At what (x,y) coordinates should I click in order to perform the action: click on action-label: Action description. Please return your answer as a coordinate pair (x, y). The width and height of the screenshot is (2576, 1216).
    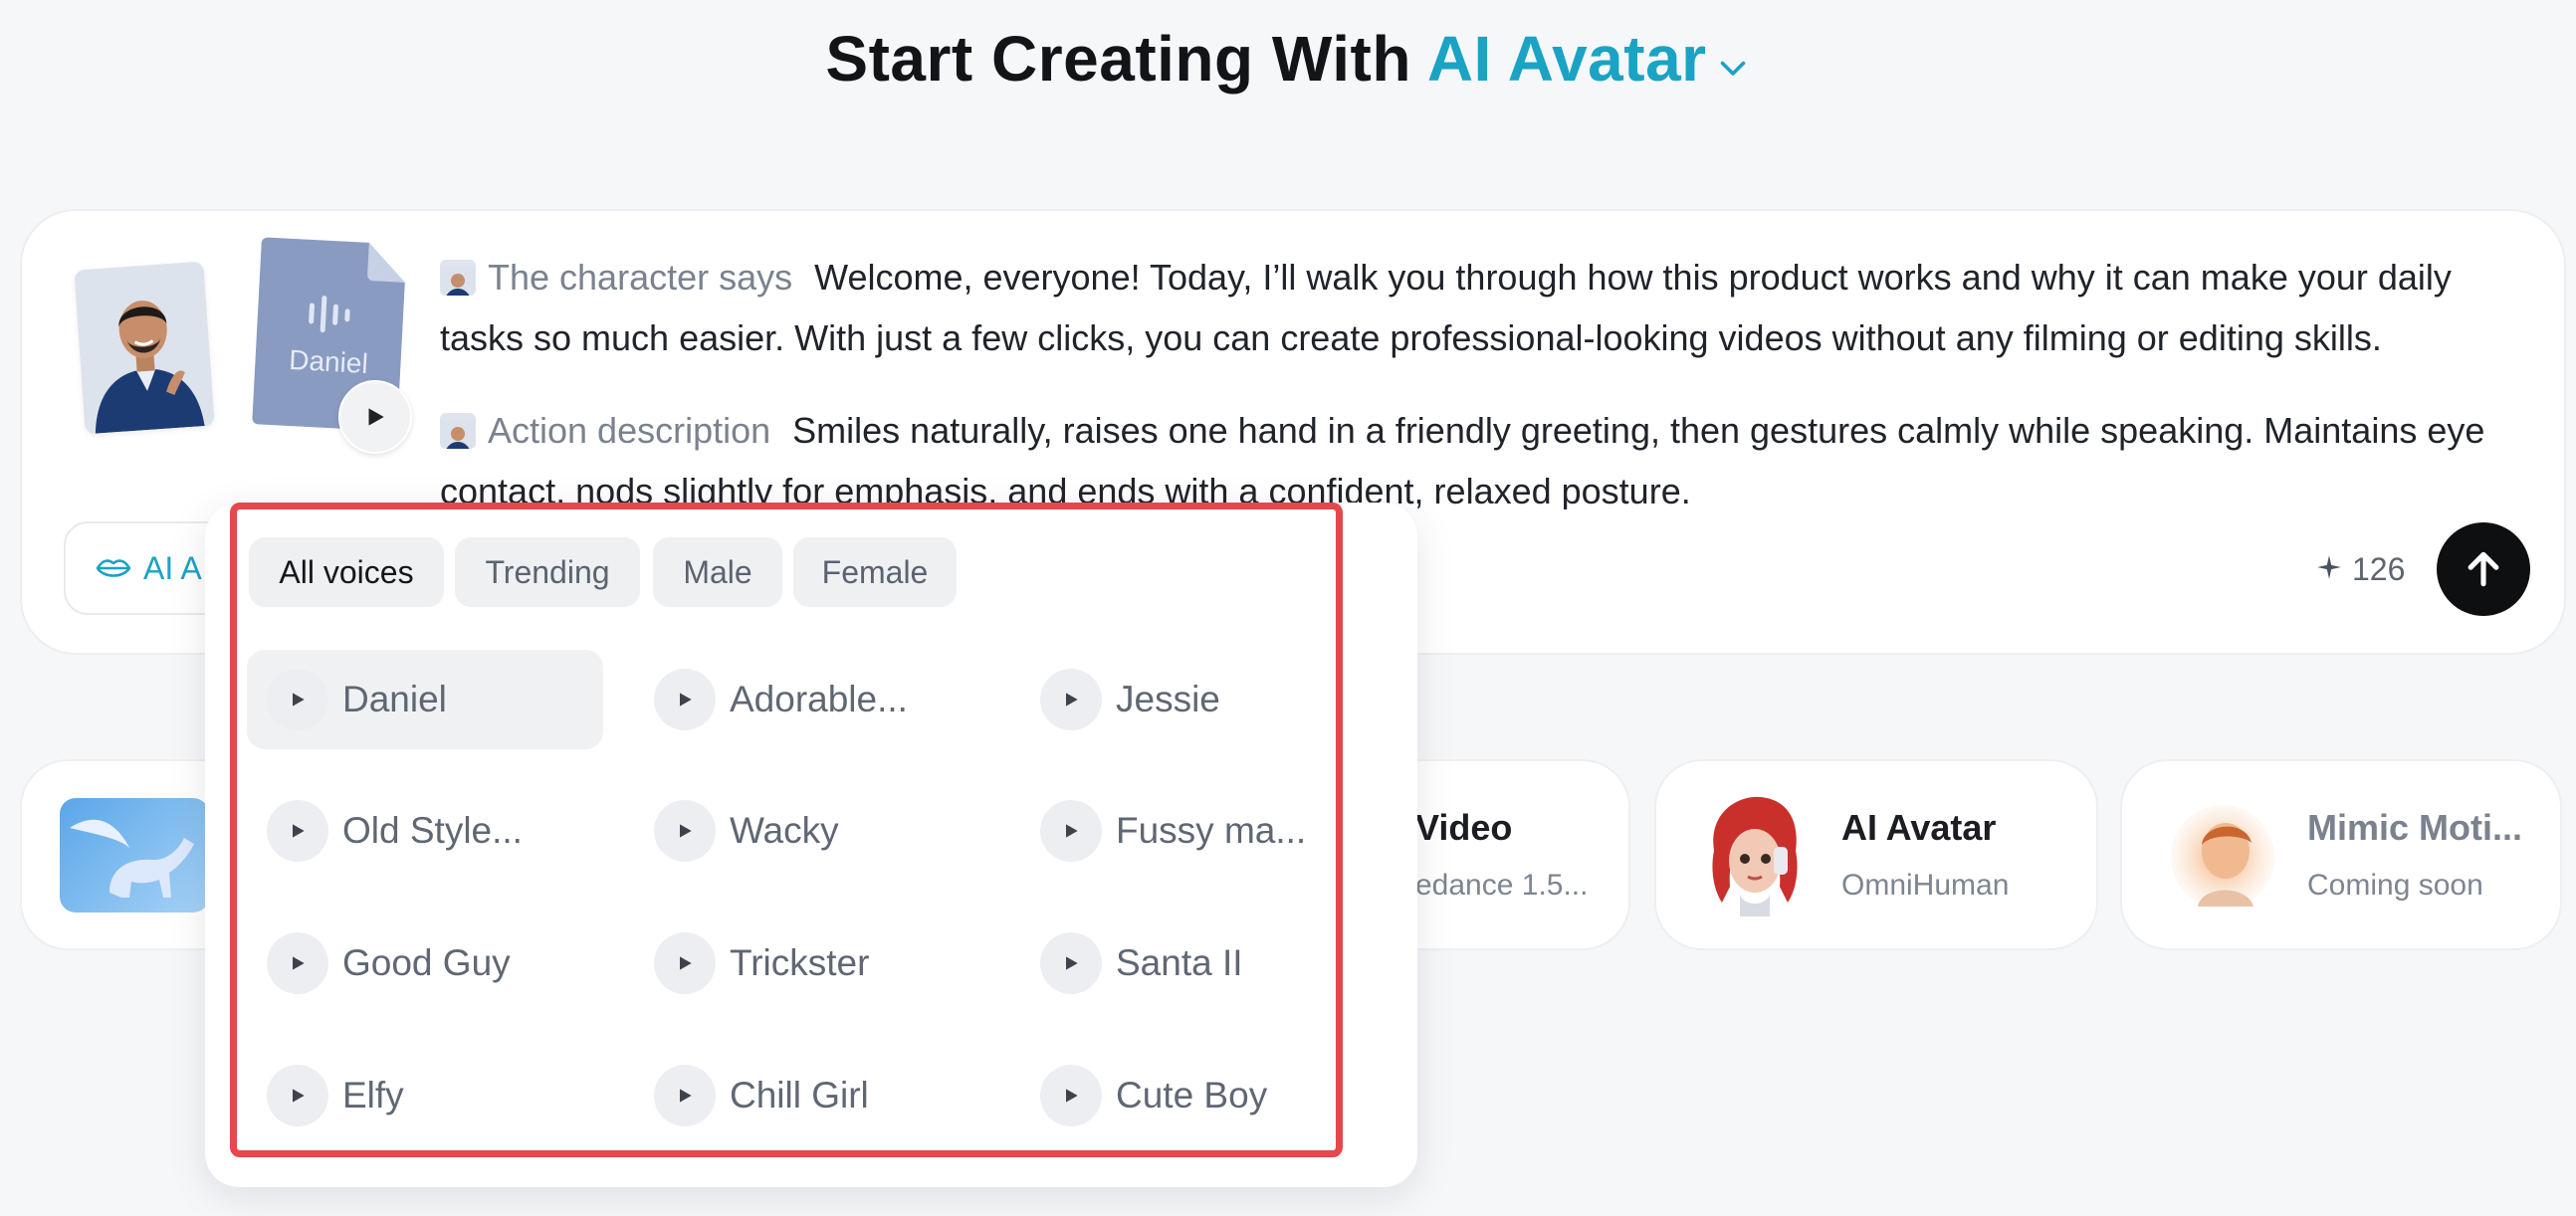
    Looking at the image, I should click on (629, 430).